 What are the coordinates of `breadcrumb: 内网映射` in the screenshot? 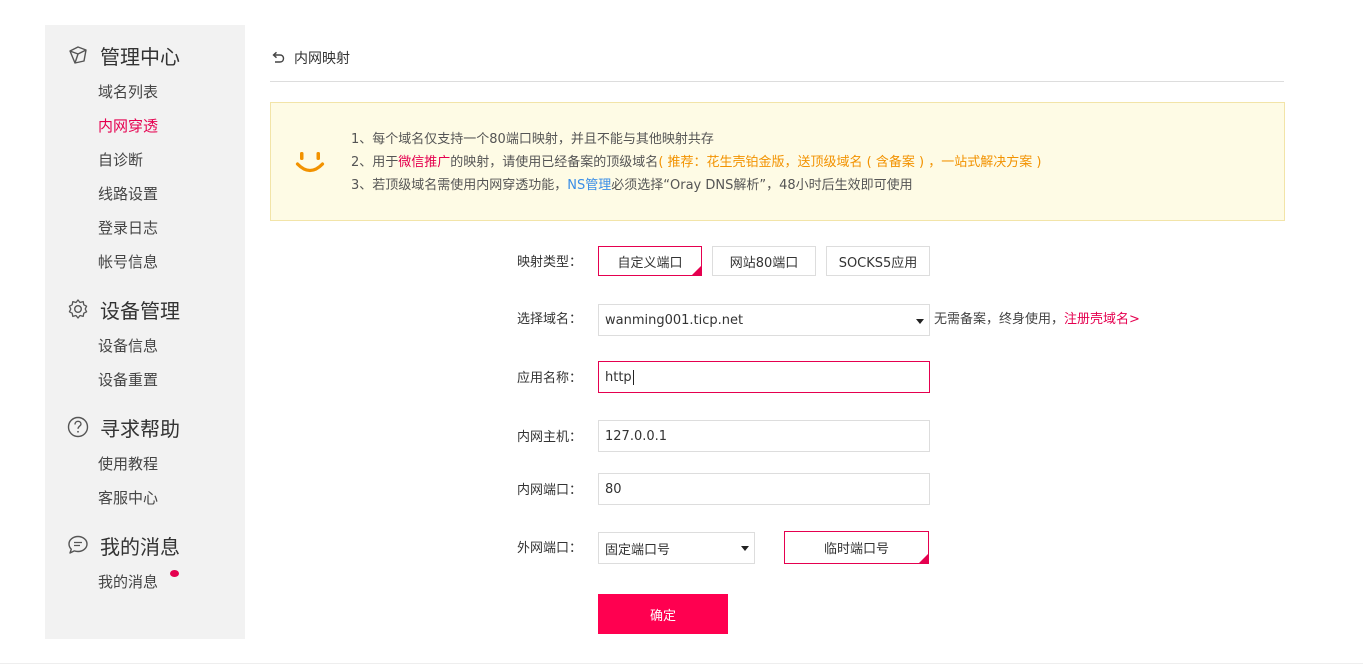 It's located at (310, 58).